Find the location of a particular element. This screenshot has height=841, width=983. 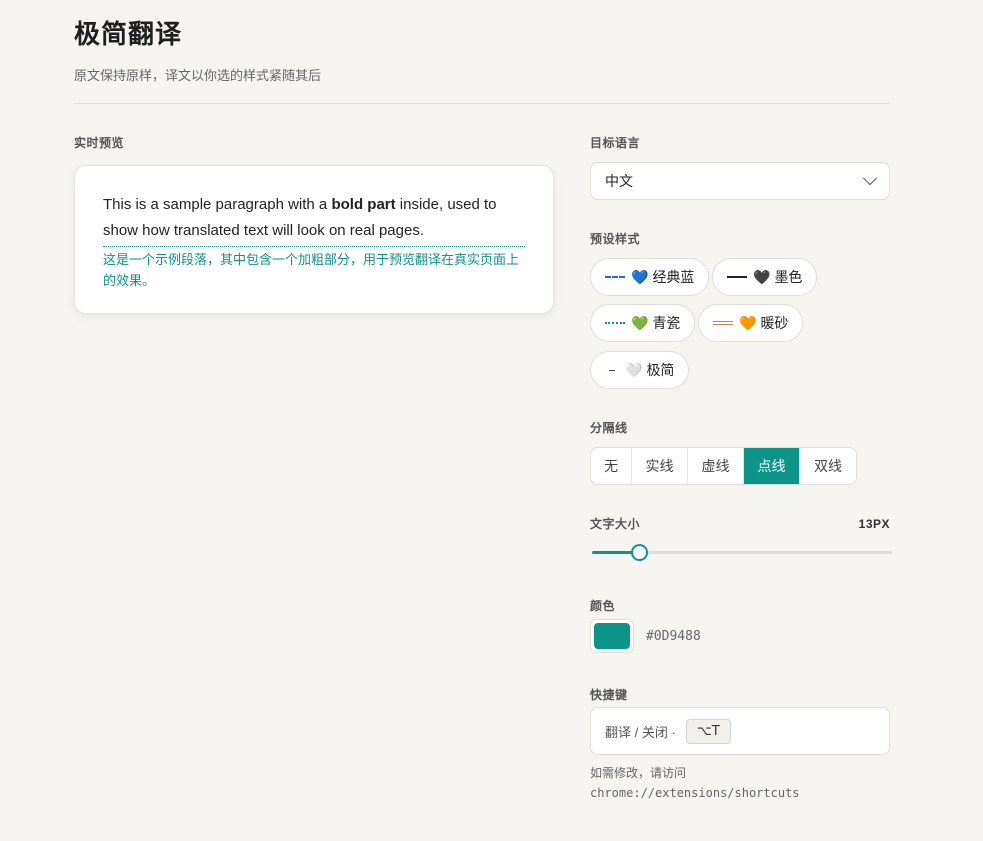

font-size-value: 13PX is located at coordinates (874, 523).